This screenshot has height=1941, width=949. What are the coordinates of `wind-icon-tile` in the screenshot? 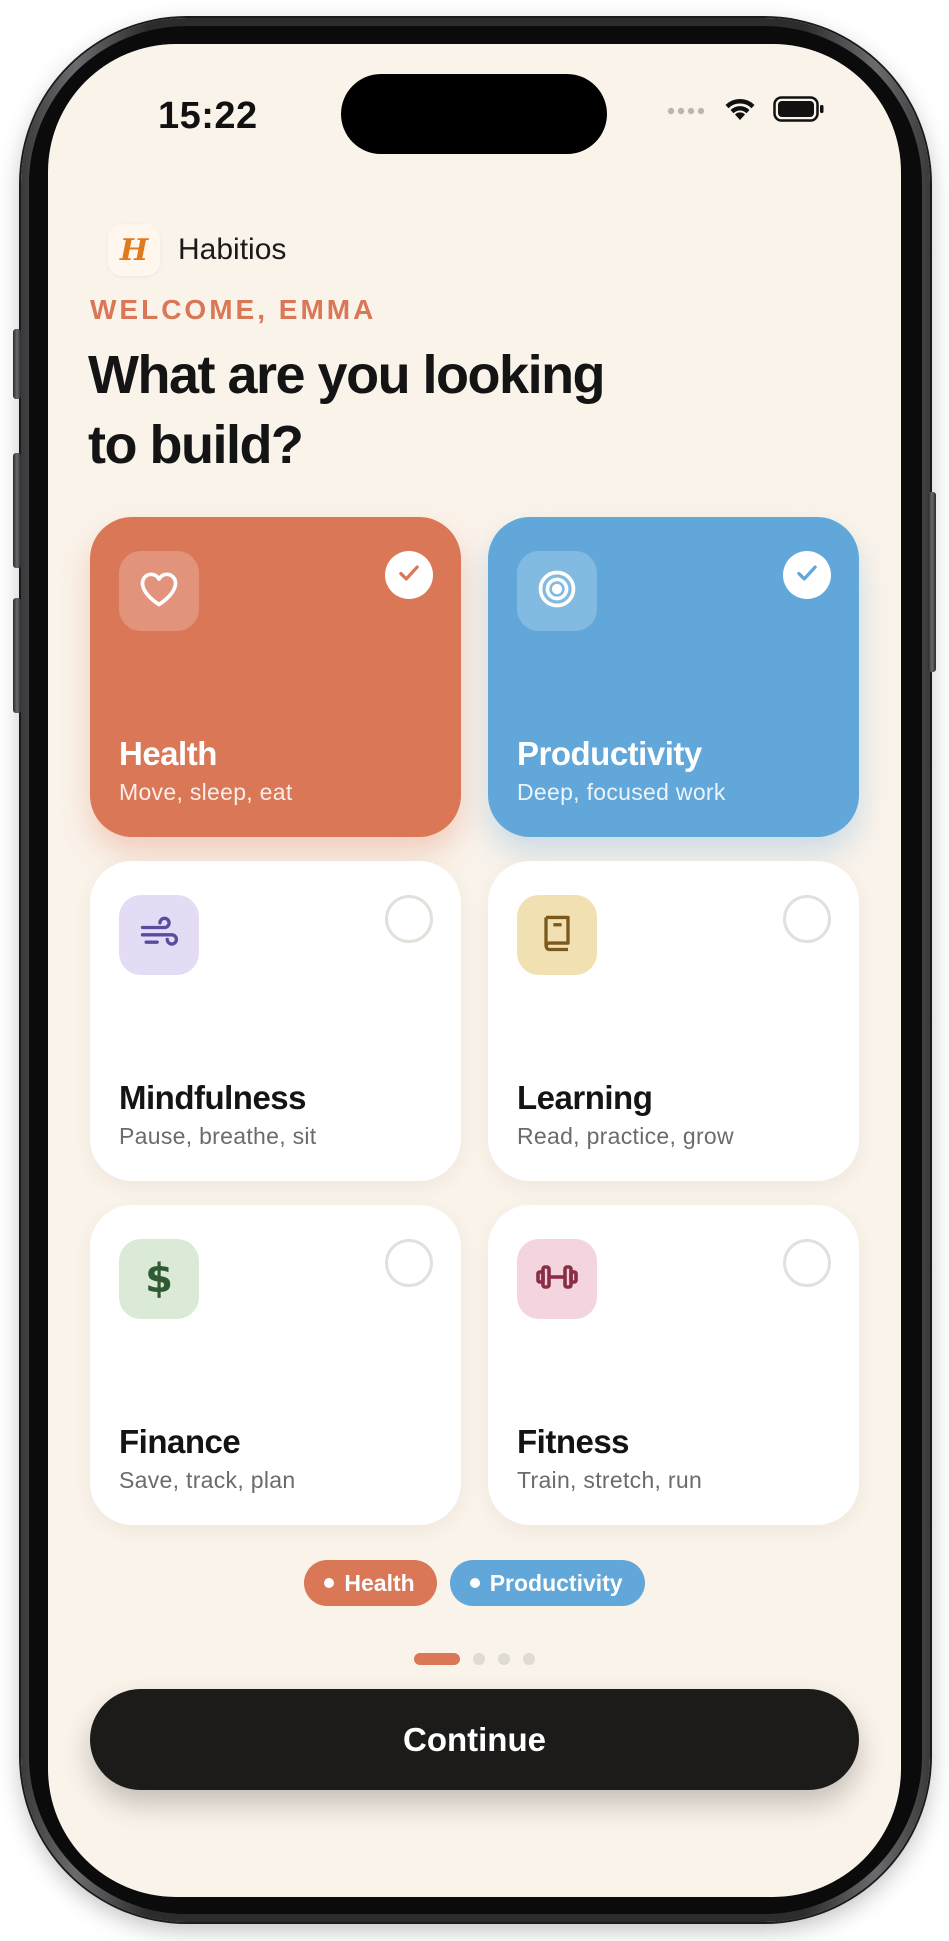 It's located at (159, 935).